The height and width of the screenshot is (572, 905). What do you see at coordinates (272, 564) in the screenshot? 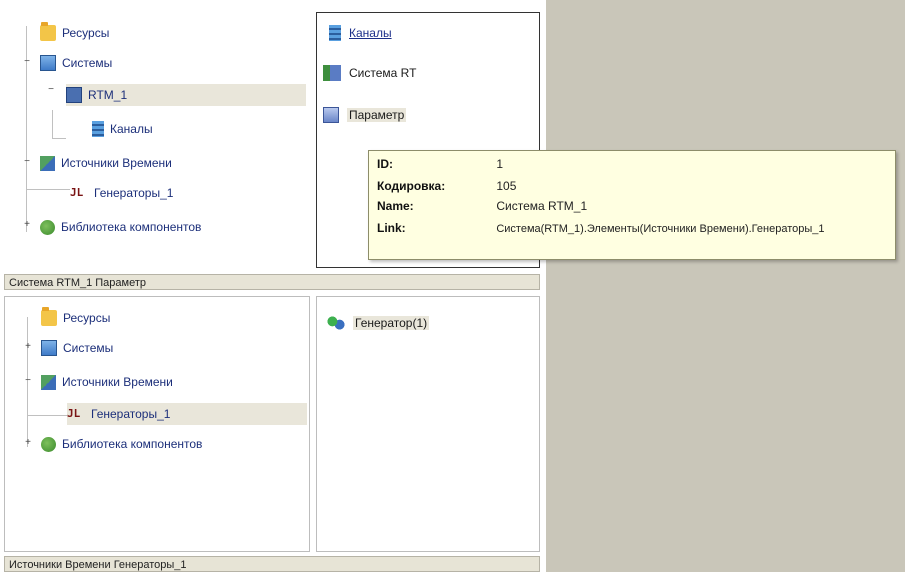
I see `bottom-status-bar: Источники Времени Генераторы_1` at bounding box center [272, 564].